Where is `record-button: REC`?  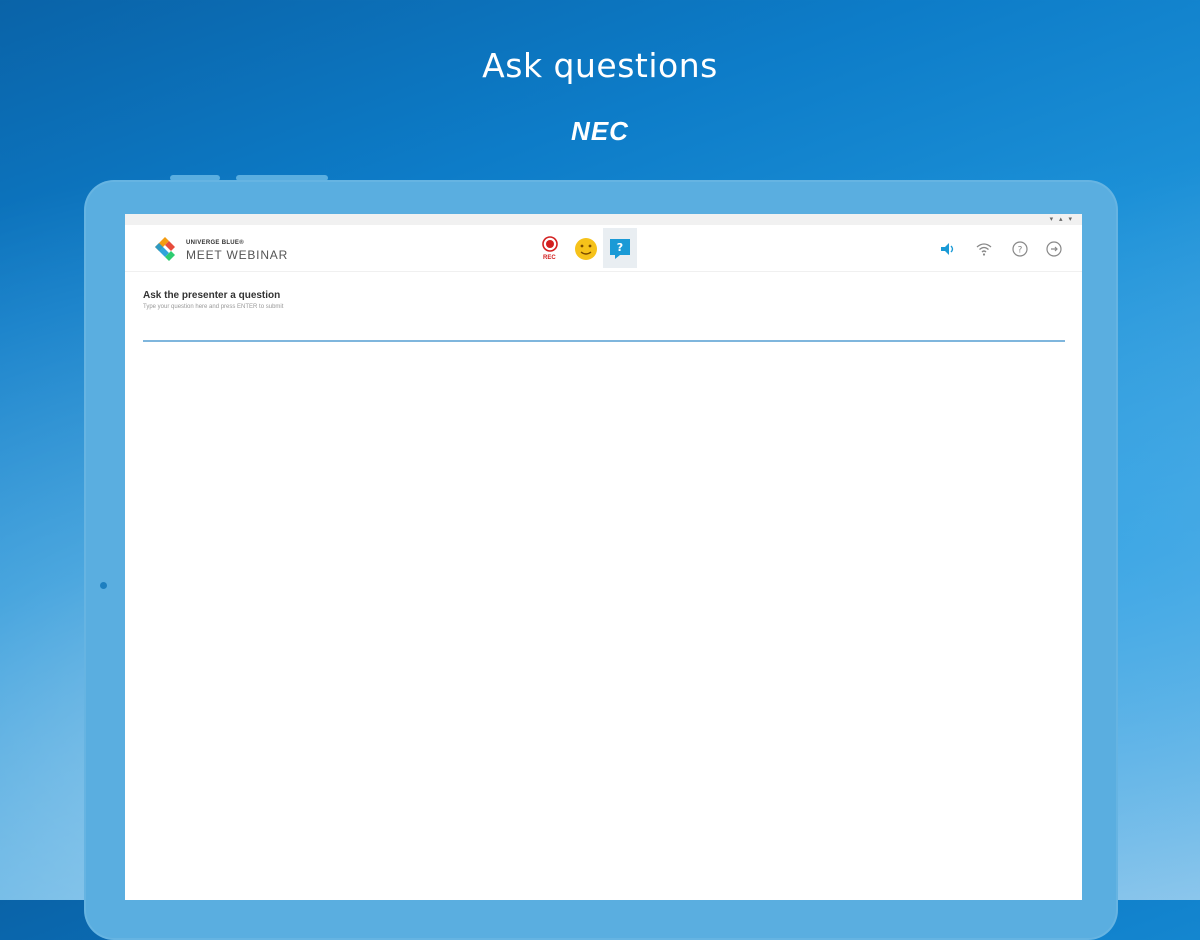 record-button: REC is located at coordinates (552, 248).